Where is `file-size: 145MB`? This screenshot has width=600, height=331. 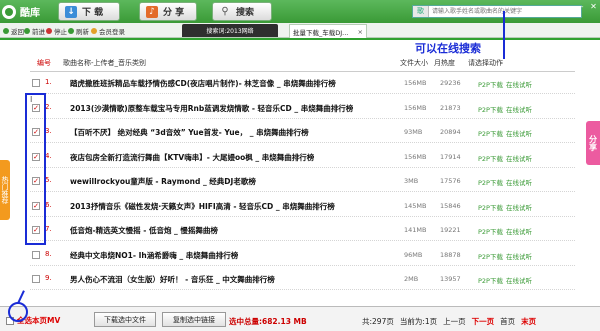 file-size: 145MB is located at coordinates (415, 205).